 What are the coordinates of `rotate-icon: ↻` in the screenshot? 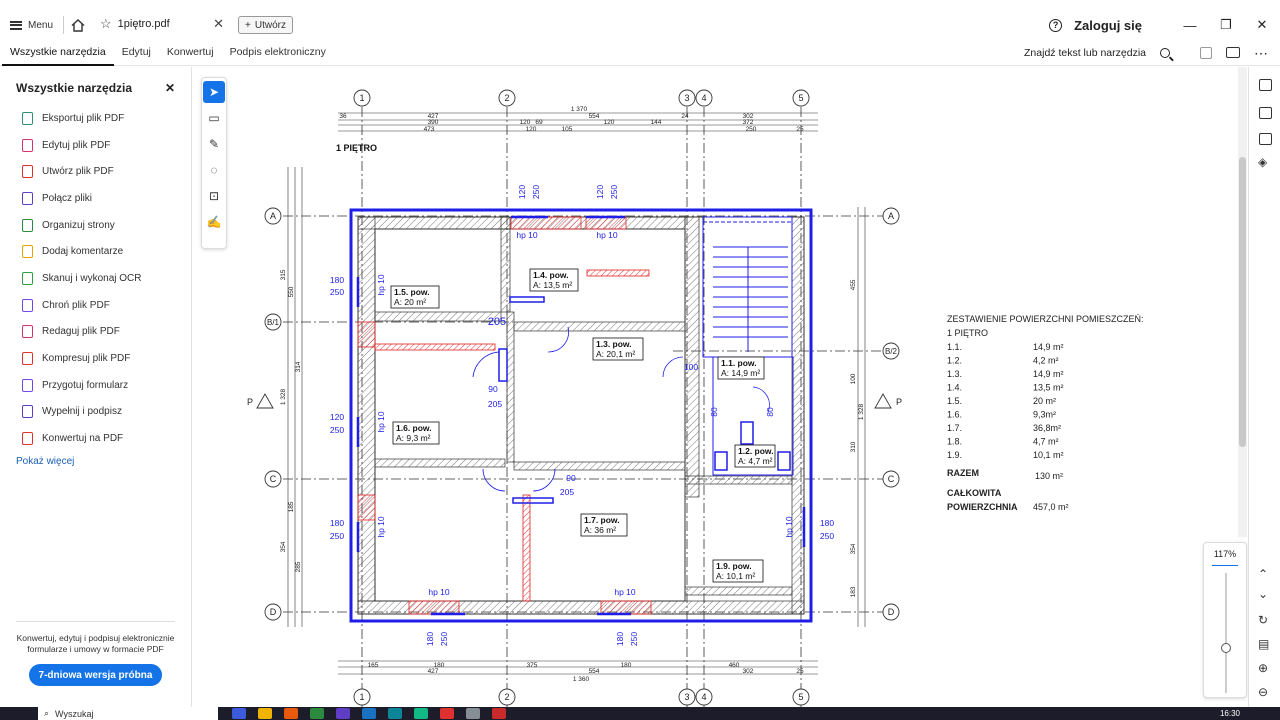 It's located at (1263, 620).